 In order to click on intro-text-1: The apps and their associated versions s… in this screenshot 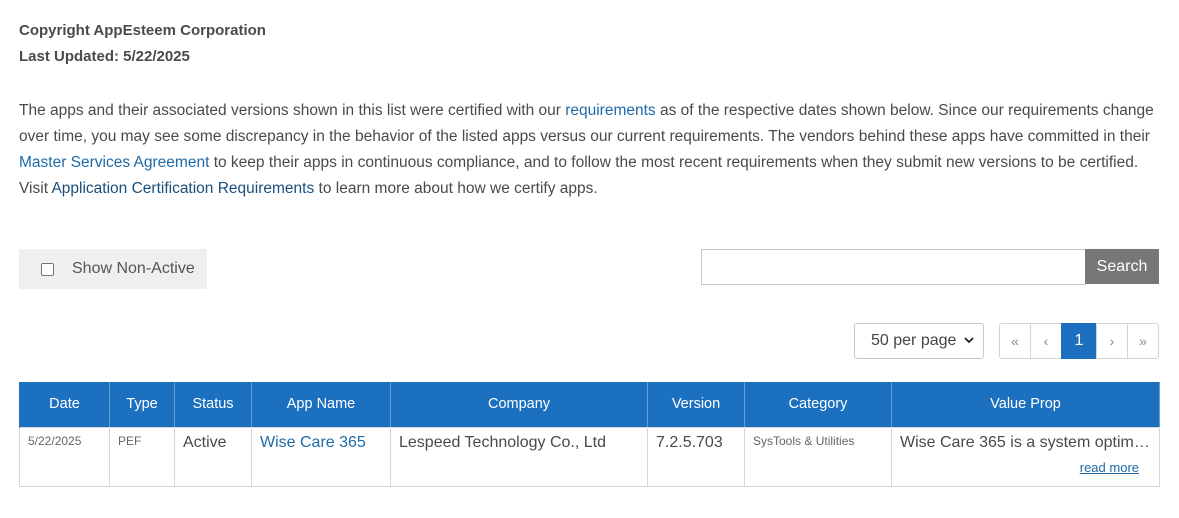, I will do `click(292, 110)`.